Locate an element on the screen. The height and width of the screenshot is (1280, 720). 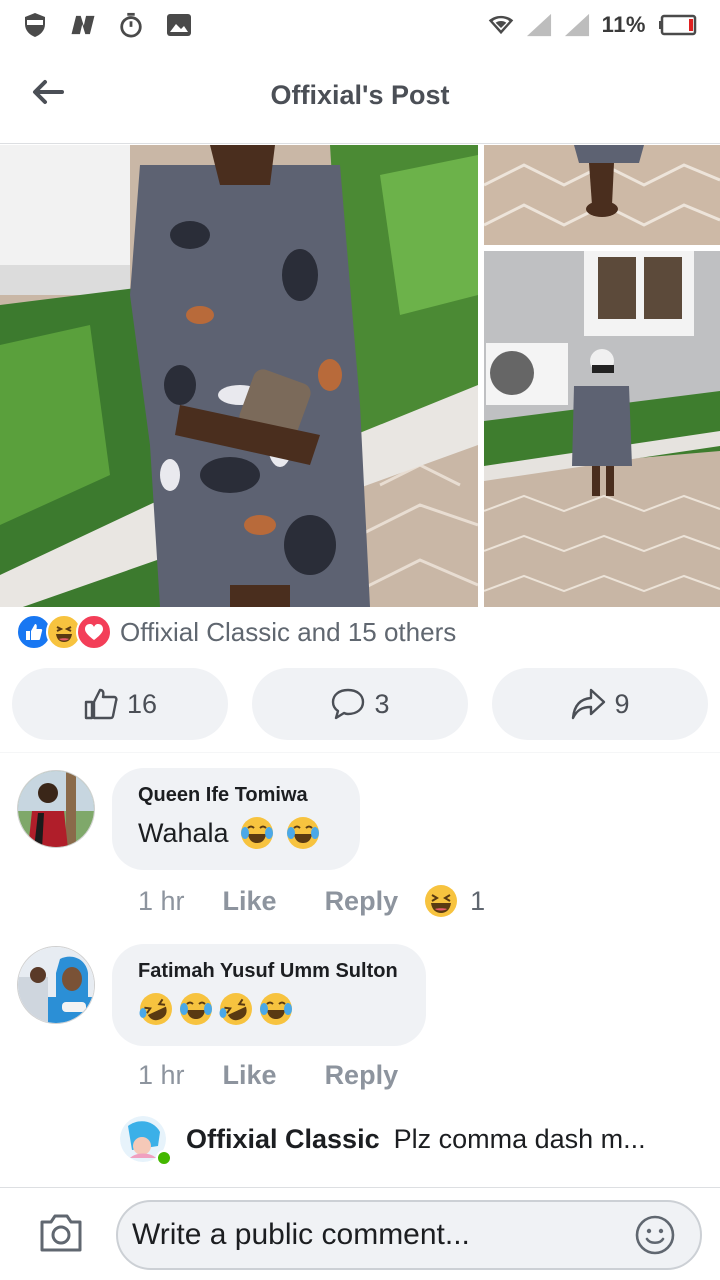
camera-button is located at coordinates (61, 1233).